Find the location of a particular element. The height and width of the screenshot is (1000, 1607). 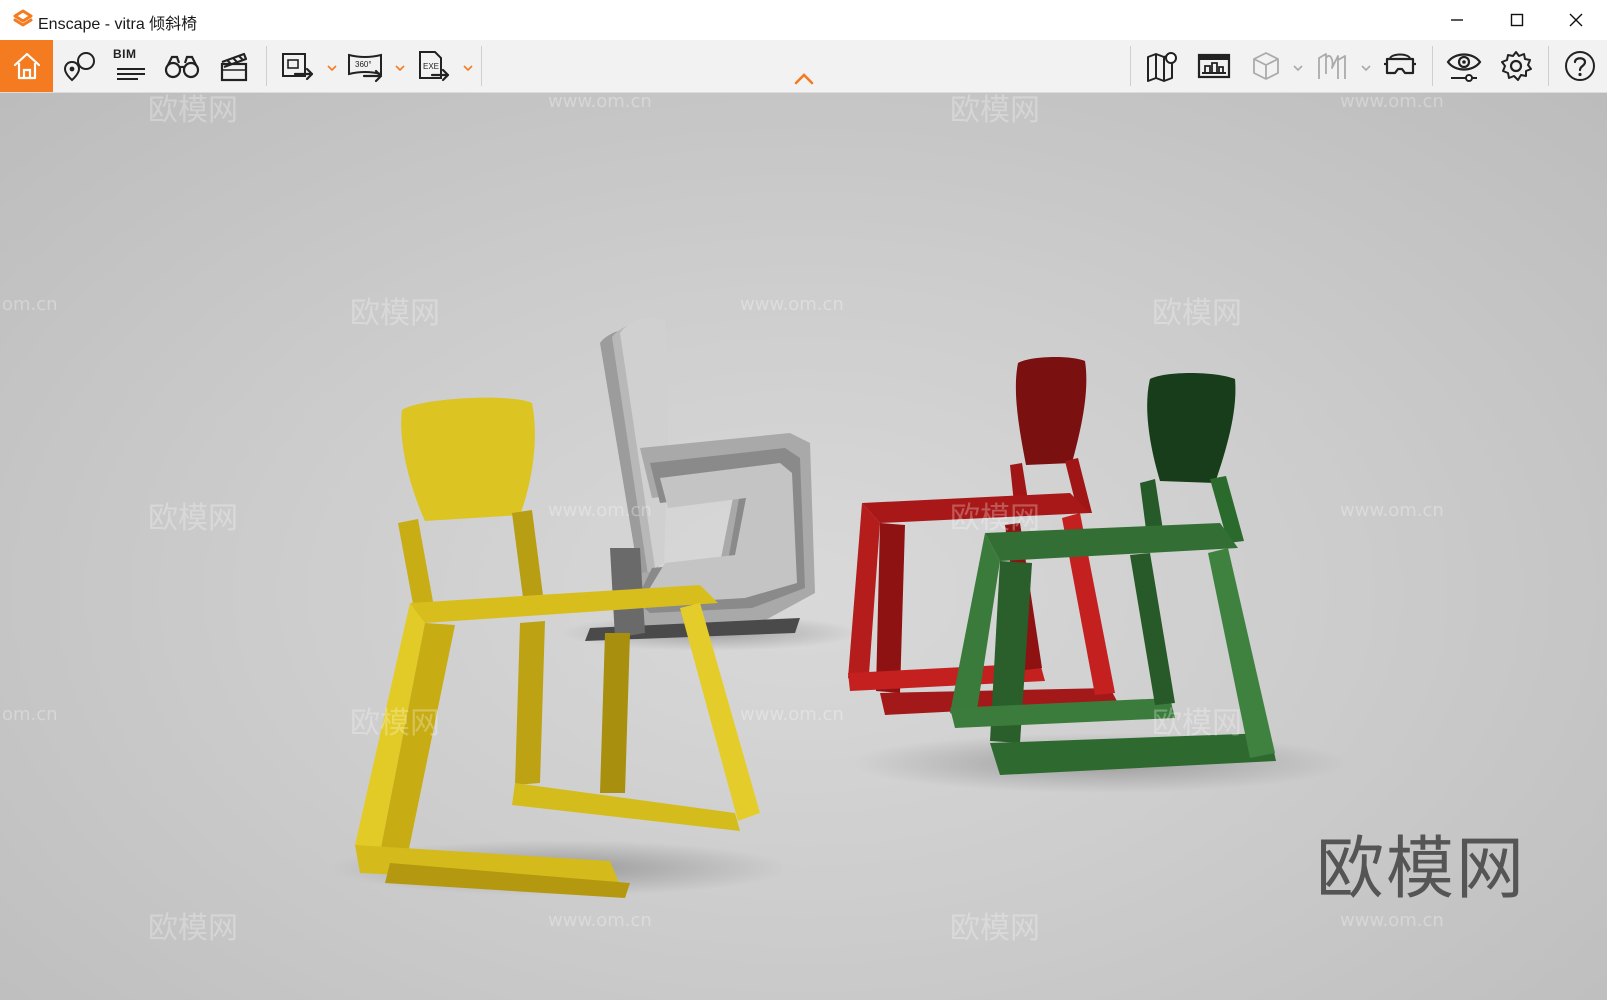

close-button is located at coordinates (1576, 20).